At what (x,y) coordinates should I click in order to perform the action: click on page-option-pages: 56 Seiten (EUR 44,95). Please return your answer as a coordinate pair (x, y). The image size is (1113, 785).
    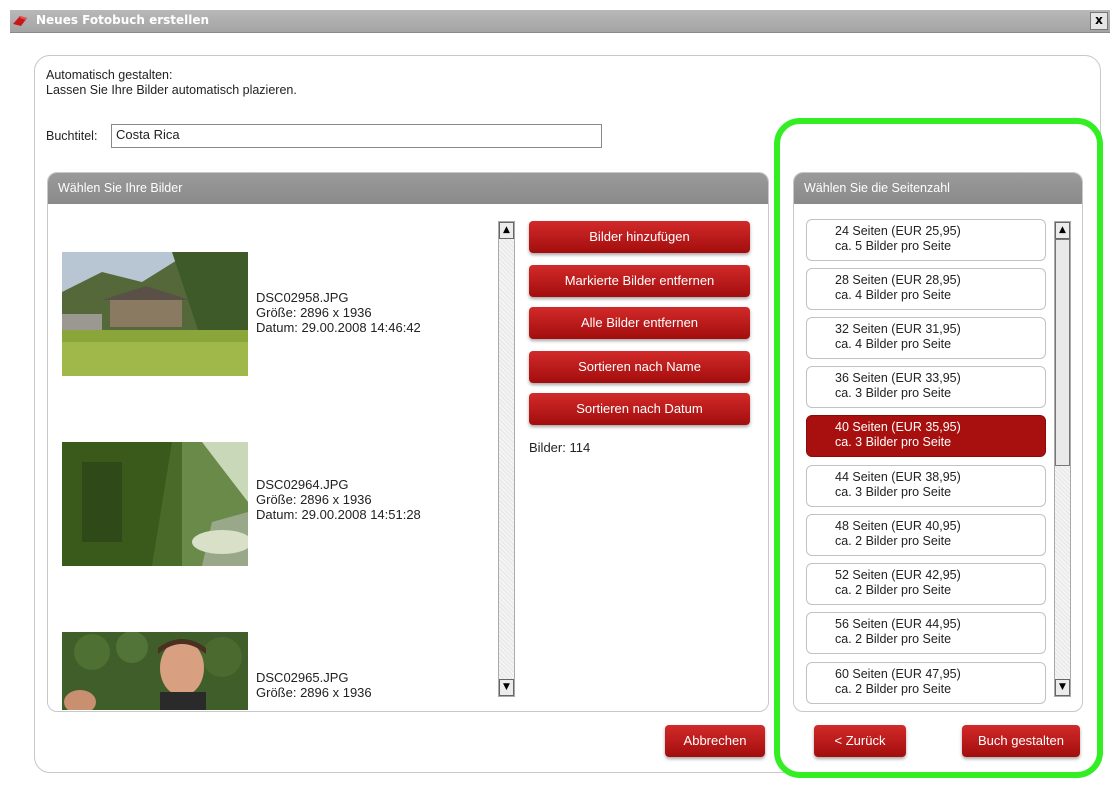
    Looking at the image, I should click on (898, 624).